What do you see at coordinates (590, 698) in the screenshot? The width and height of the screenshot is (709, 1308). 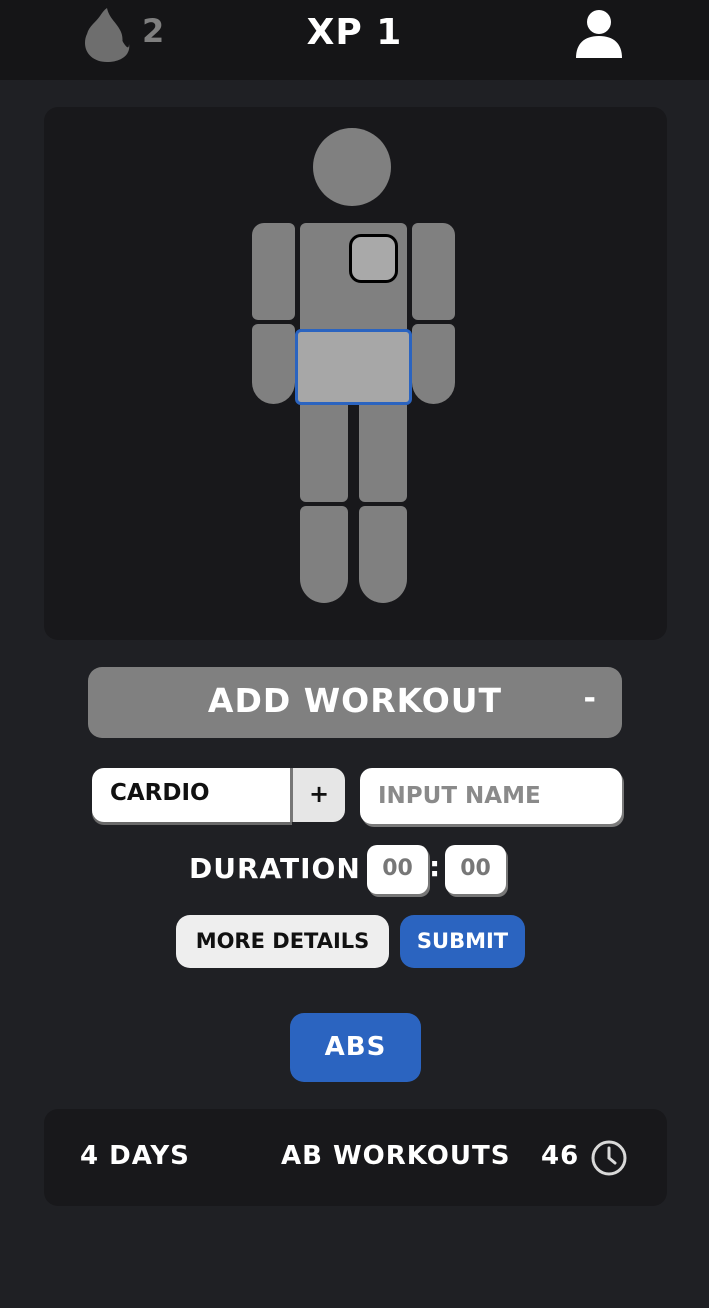 I see `collapse-button: -` at bounding box center [590, 698].